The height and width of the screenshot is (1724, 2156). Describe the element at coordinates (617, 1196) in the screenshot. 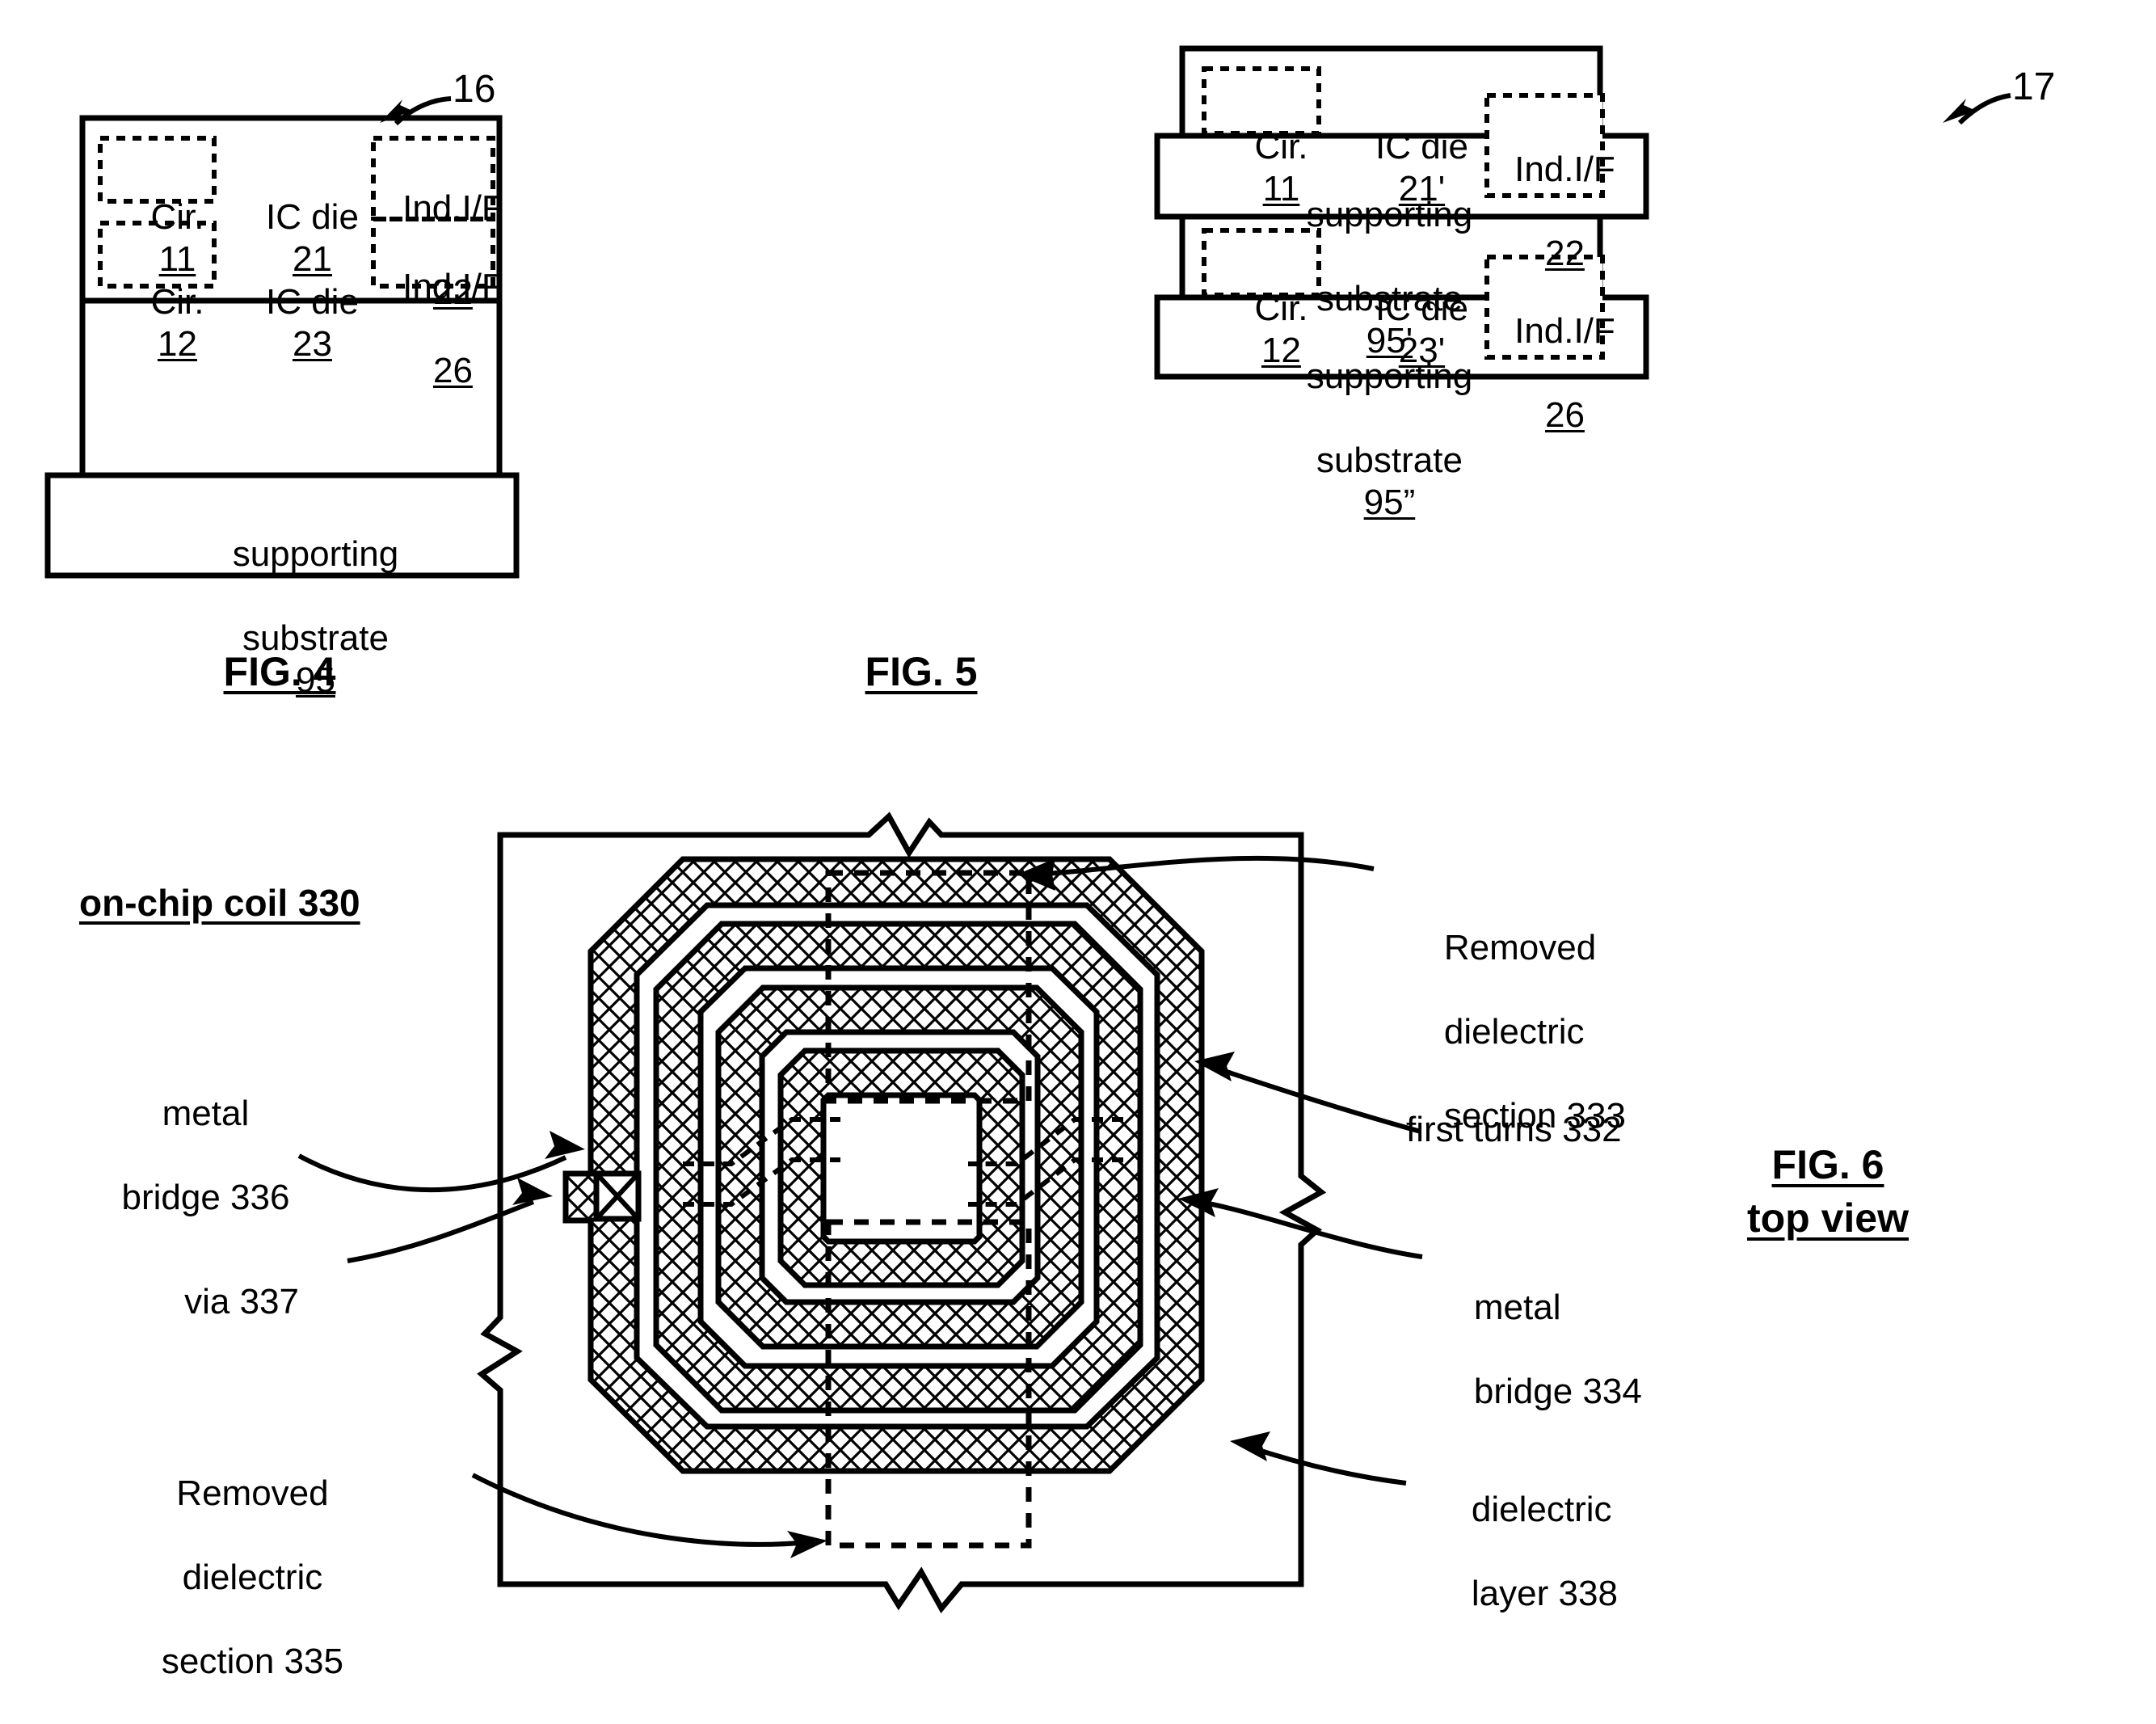

I see `fig6-via-337-symbol` at that location.